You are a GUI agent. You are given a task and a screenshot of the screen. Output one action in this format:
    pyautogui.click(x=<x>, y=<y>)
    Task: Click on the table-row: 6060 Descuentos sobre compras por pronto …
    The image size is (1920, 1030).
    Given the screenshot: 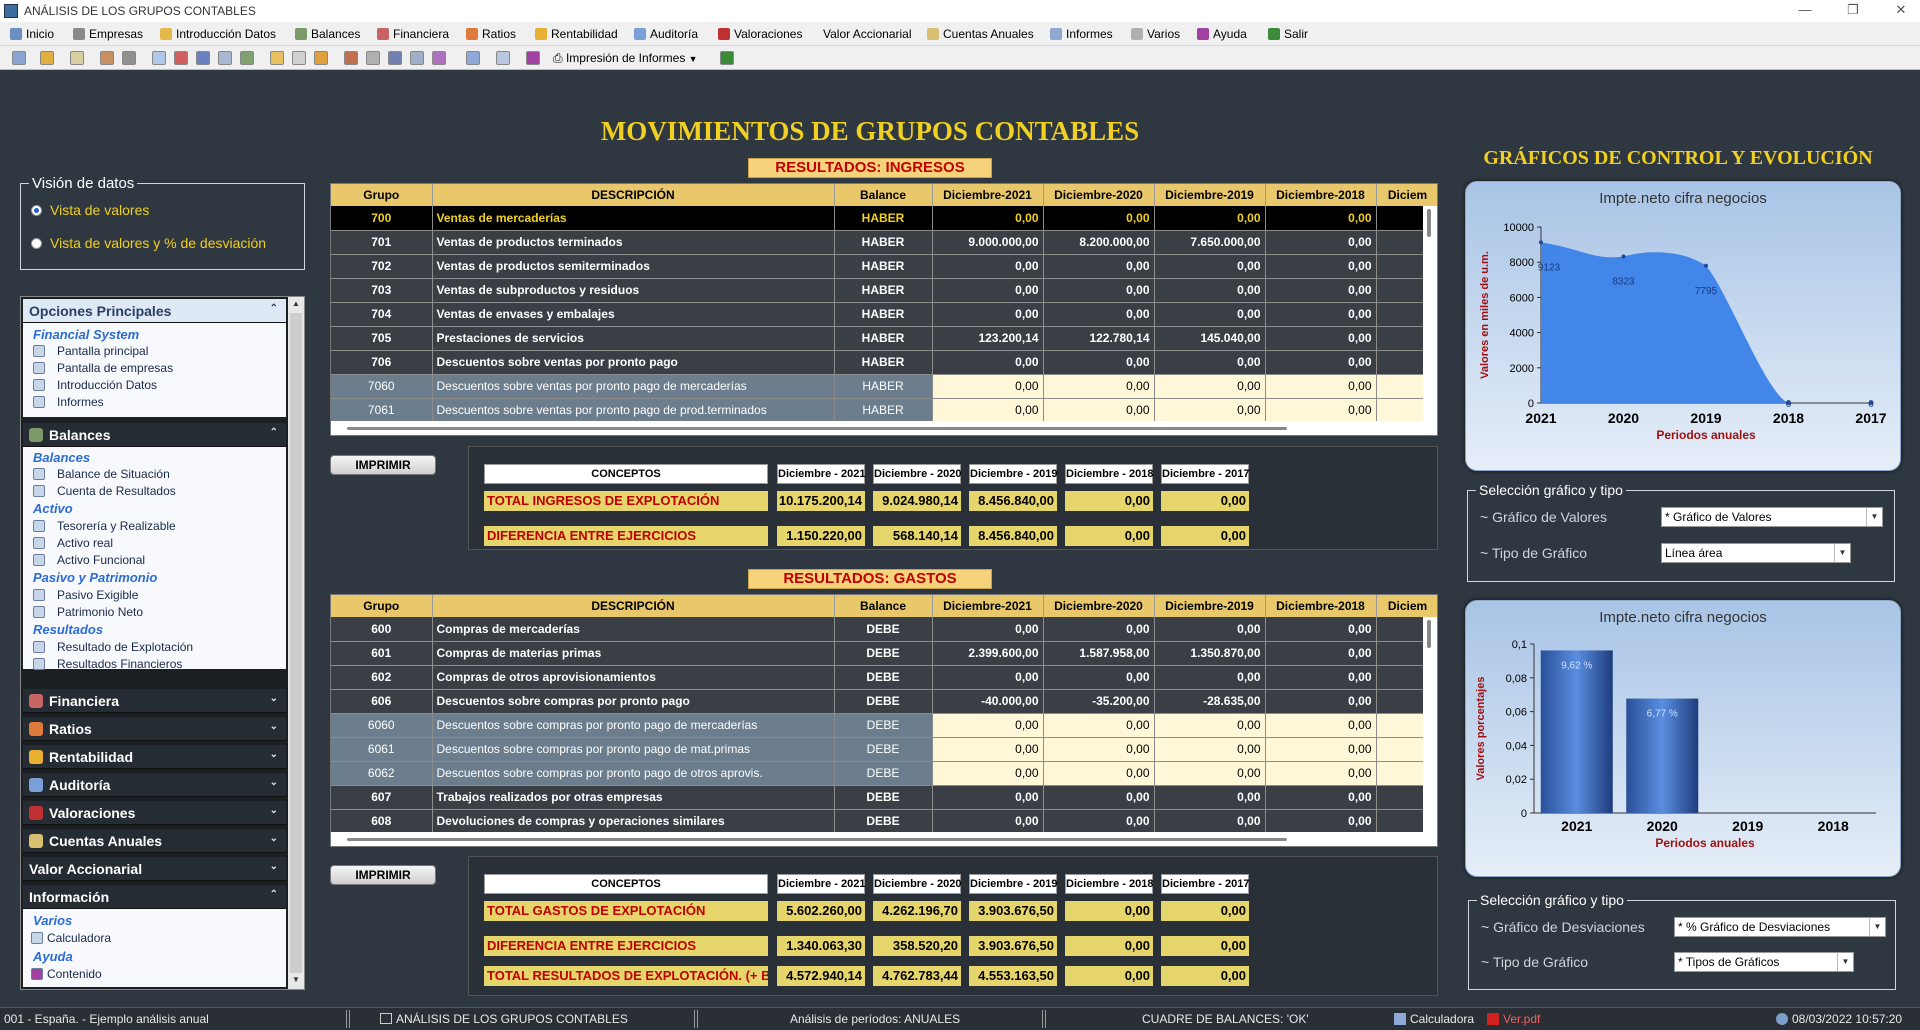 What is the action you would take?
    pyautogui.click(x=884, y=725)
    